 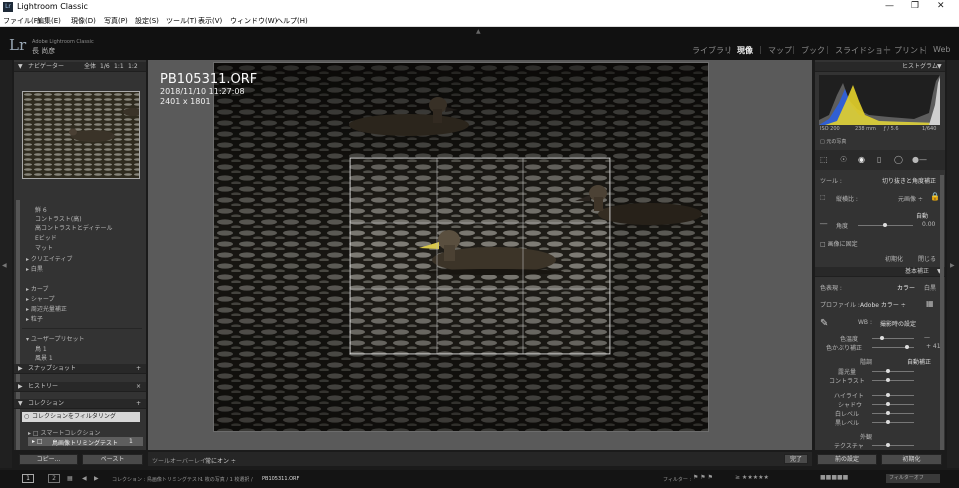 I want to click on treatment-color: カラー, so click(x=906, y=287).